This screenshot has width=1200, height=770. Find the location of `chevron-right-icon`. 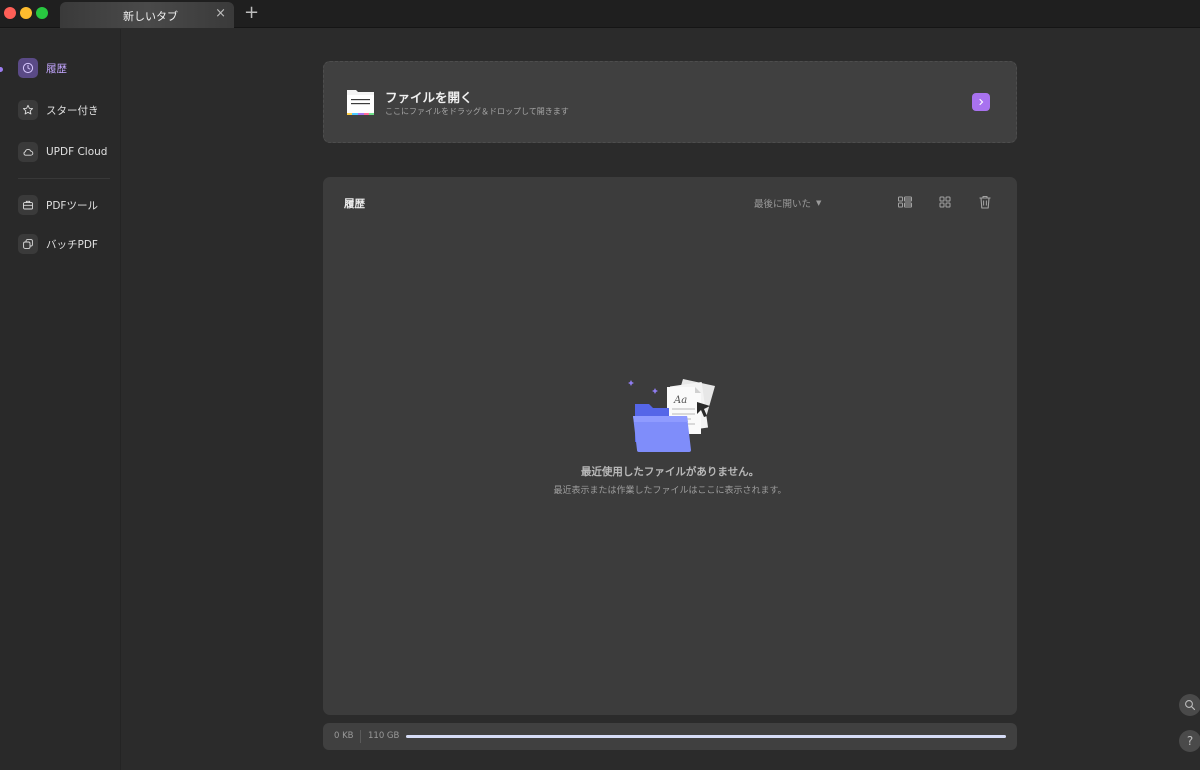

chevron-right-icon is located at coordinates (981, 102).